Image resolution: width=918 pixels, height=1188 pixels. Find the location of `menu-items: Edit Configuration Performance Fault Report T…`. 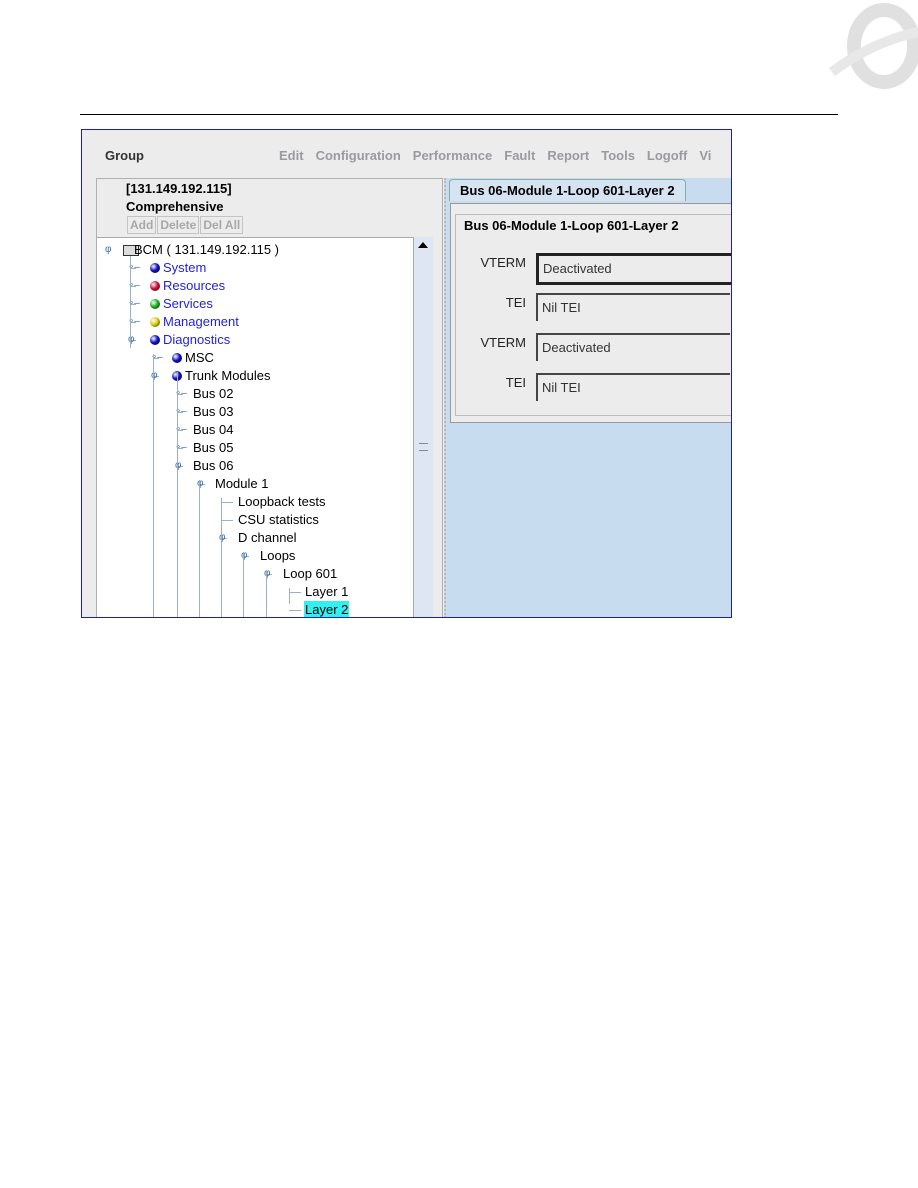

menu-items: Edit Configuration Performance Fault Report T… is located at coordinates (501, 155).